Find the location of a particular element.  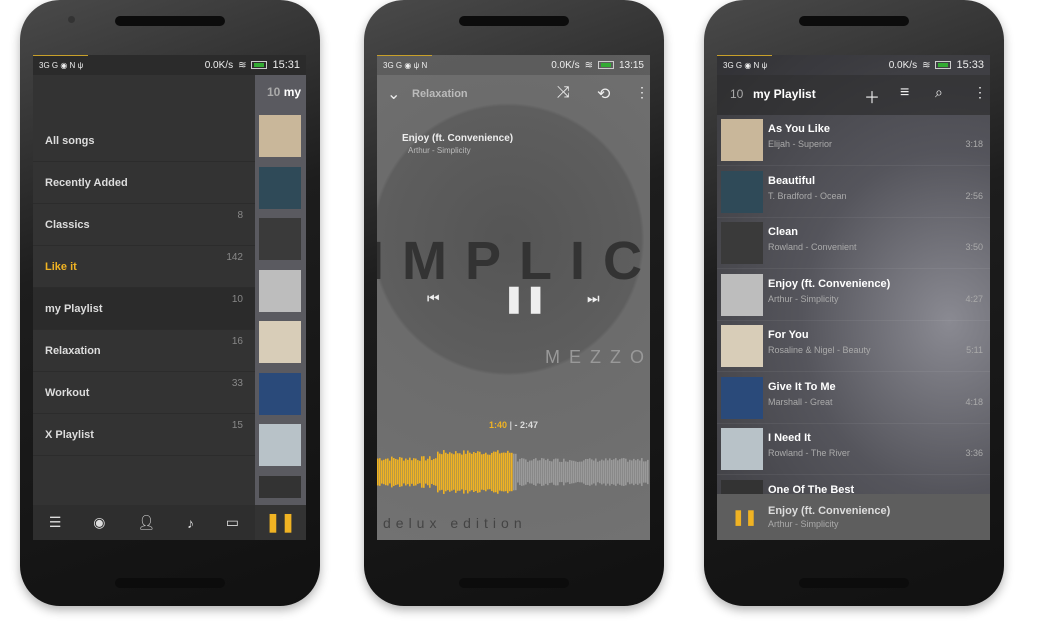

now-playing-title: Enjoy (ft. Convenience) is located at coordinates (829, 511).